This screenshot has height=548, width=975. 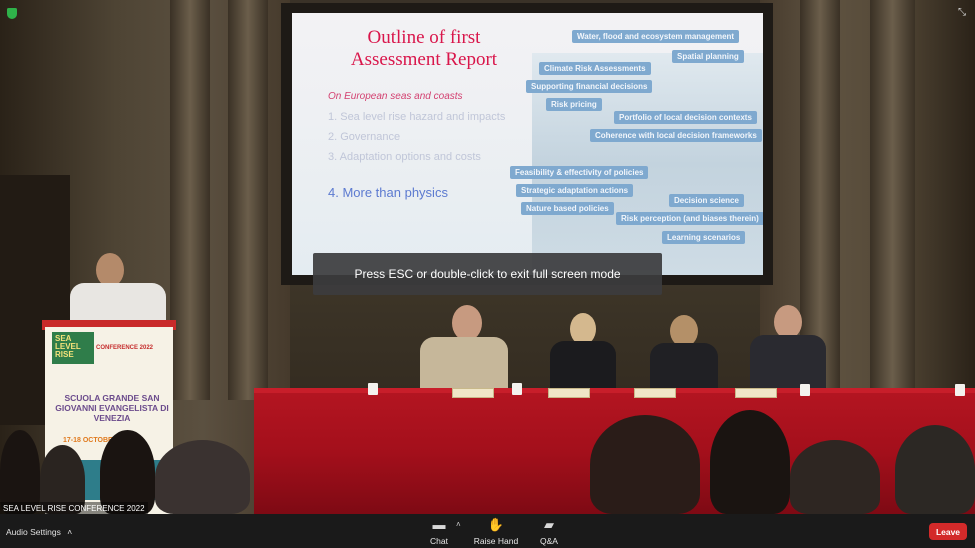 I want to click on raise-hand-button: ✋ Raise Hand, so click(x=496, y=531).